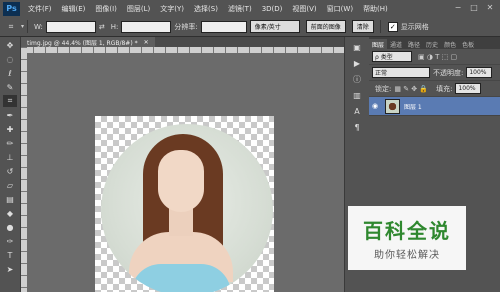  What do you see at coordinates (357, 95) in the screenshot?
I see `properties-panel-icon: ▥` at bounding box center [357, 95].